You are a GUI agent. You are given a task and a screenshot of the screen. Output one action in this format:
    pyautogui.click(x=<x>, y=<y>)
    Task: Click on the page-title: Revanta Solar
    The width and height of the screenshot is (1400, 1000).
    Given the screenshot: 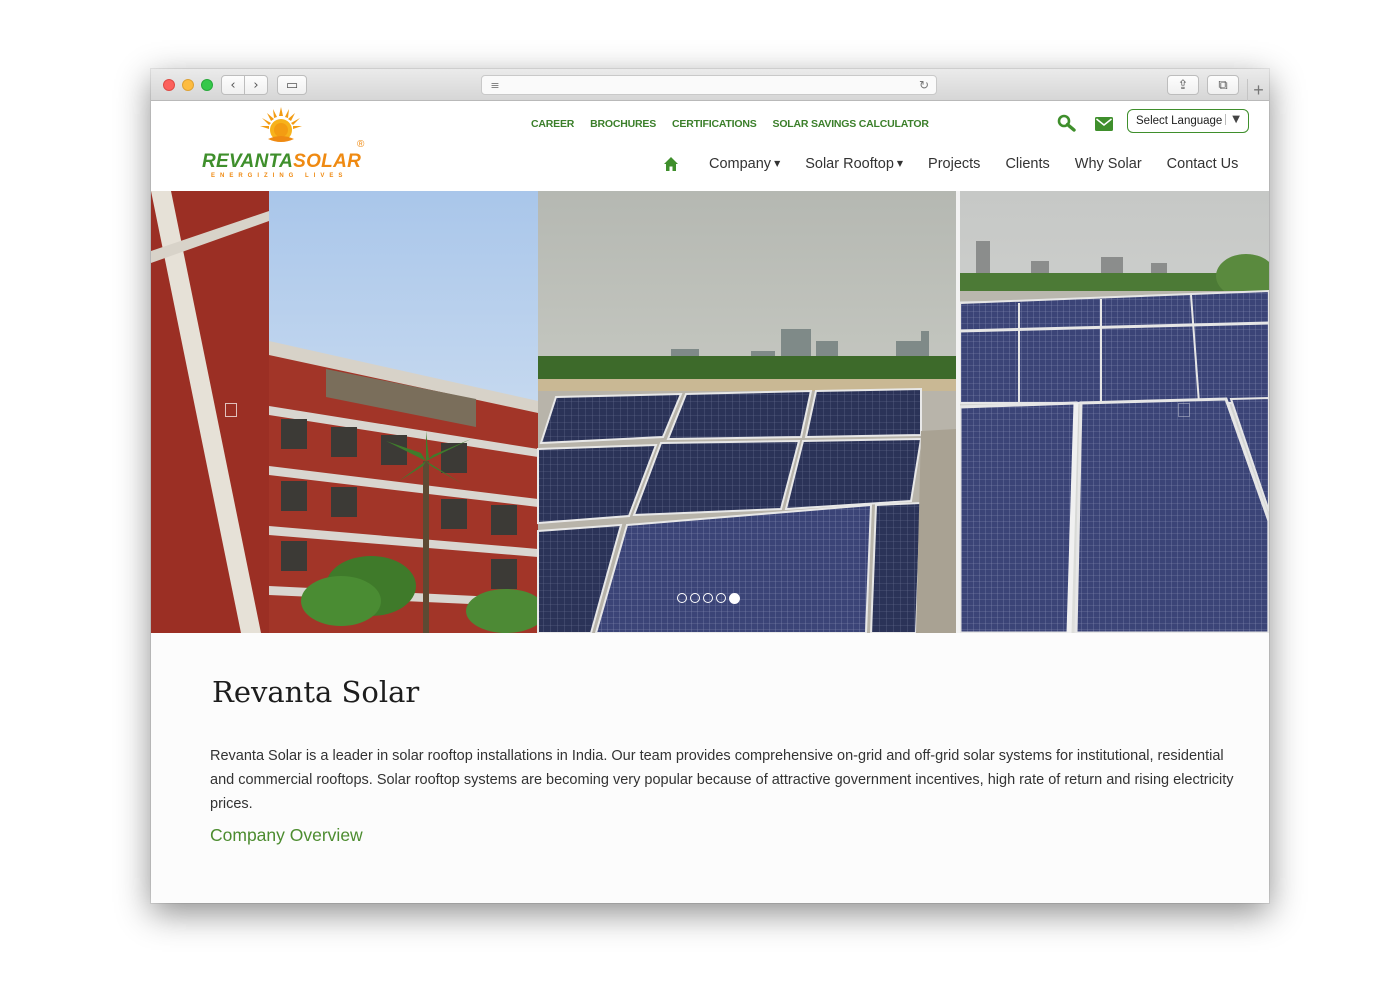 What is the action you would take?
    pyautogui.click(x=316, y=692)
    